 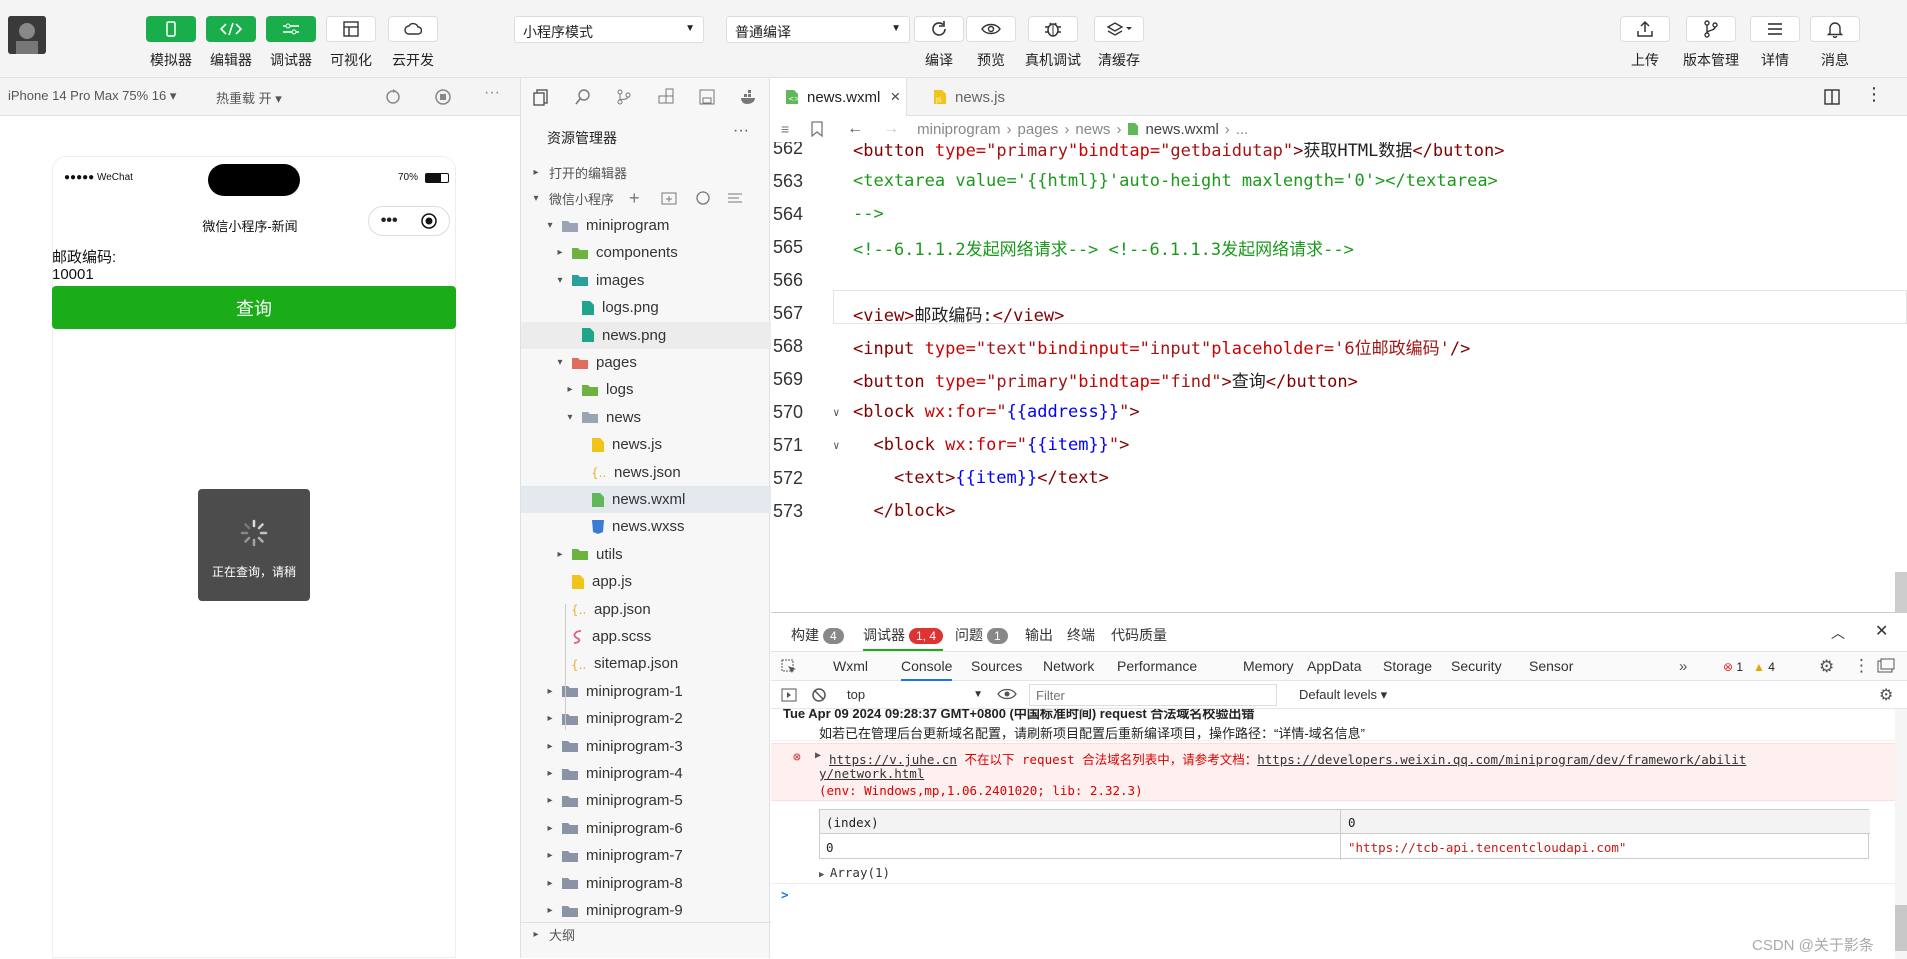 I want to click on eye-icon, so click(x=1007, y=694).